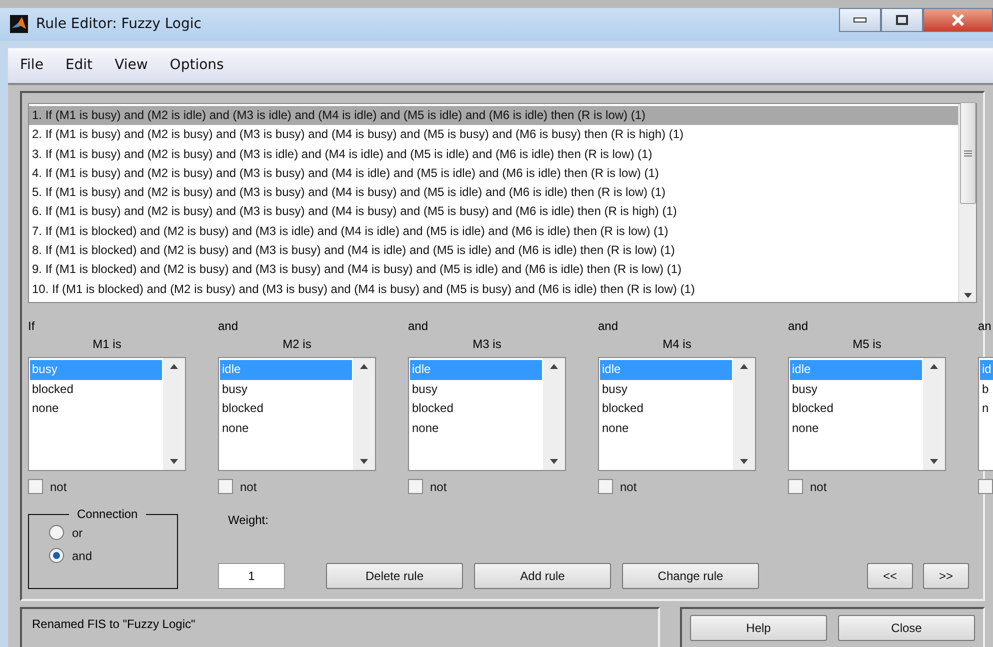 This screenshot has height=647, width=993. What do you see at coordinates (758, 628) in the screenshot?
I see `footer-button: Help` at bounding box center [758, 628].